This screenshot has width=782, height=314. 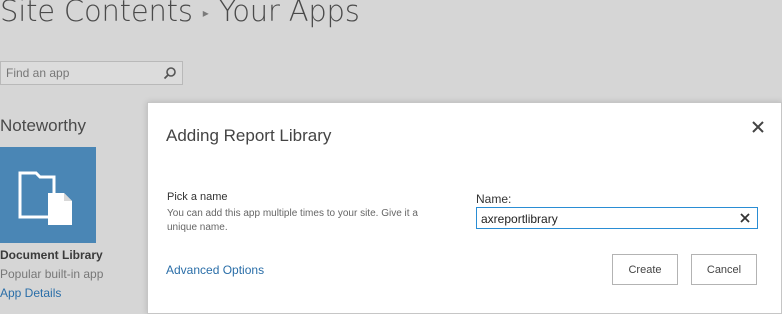 I want to click on find-app-search, so click(x=91, y=73).